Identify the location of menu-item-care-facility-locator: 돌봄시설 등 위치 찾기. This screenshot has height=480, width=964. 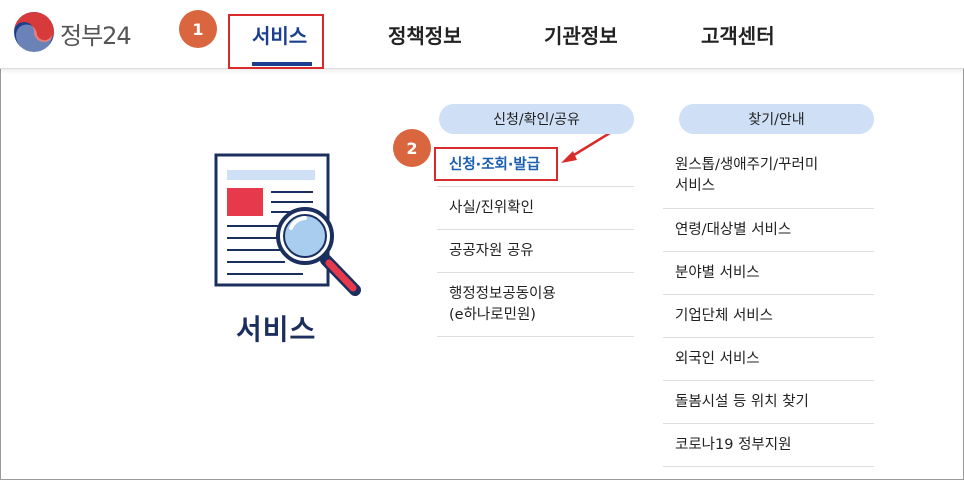
(768, 402).